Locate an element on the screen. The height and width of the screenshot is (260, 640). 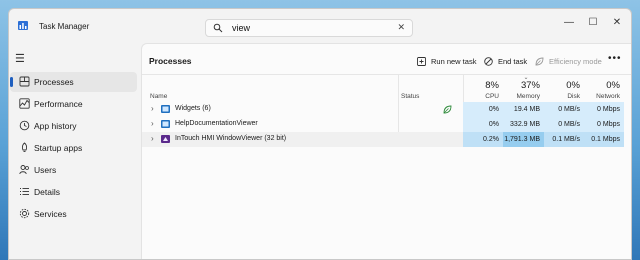
column-header-status: Status is located at coordinates (410, 96).